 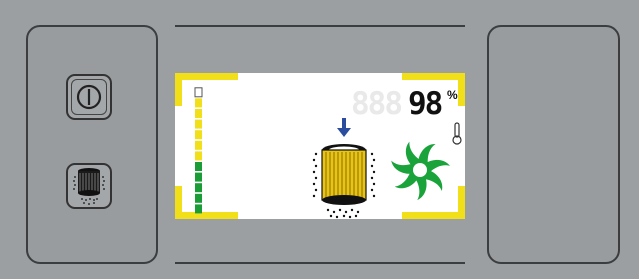 I want to click on down-arrow-icon, so click(x=344, y=127).